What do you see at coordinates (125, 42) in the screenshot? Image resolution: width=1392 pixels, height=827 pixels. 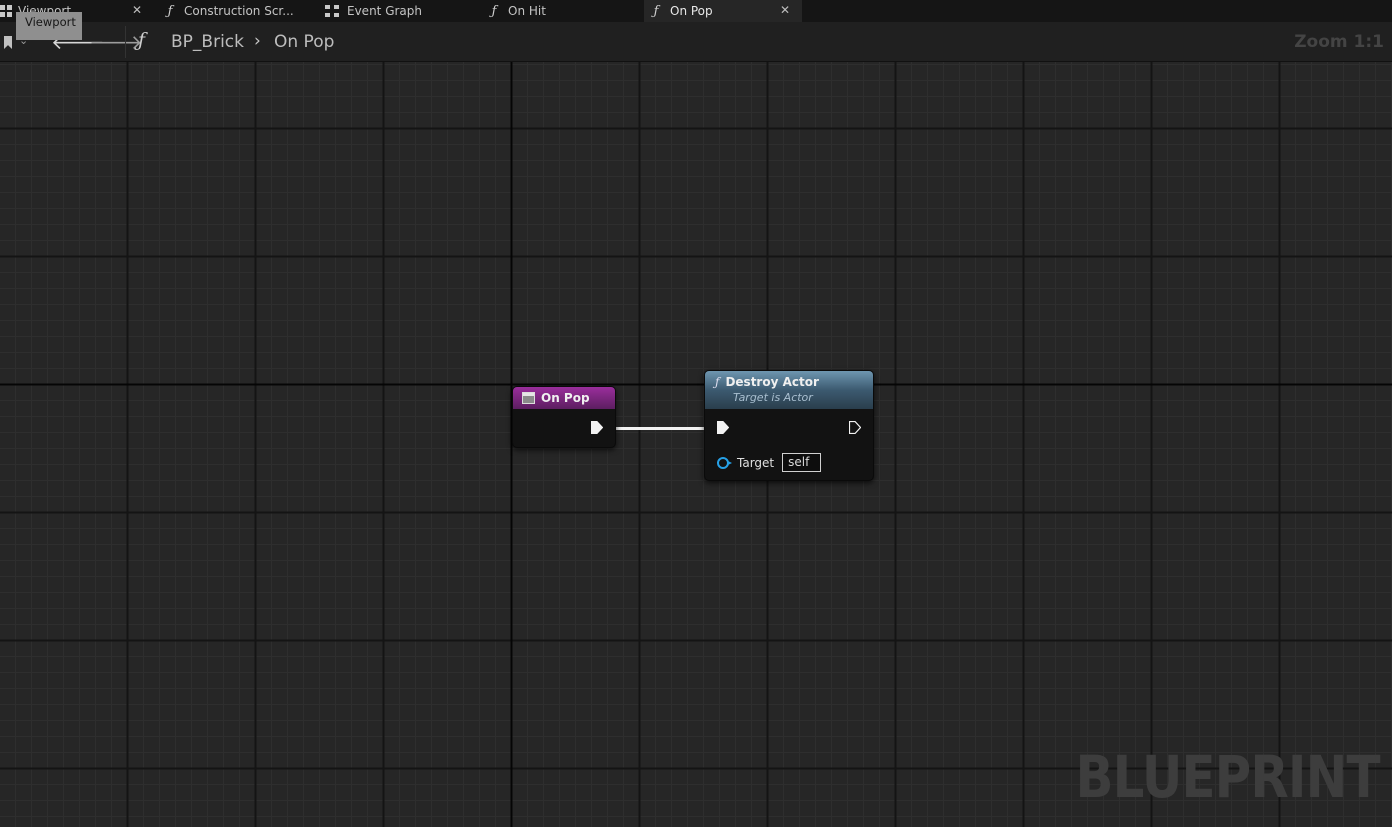 I see `toolbar-divider` at bounding box center [125, 42].